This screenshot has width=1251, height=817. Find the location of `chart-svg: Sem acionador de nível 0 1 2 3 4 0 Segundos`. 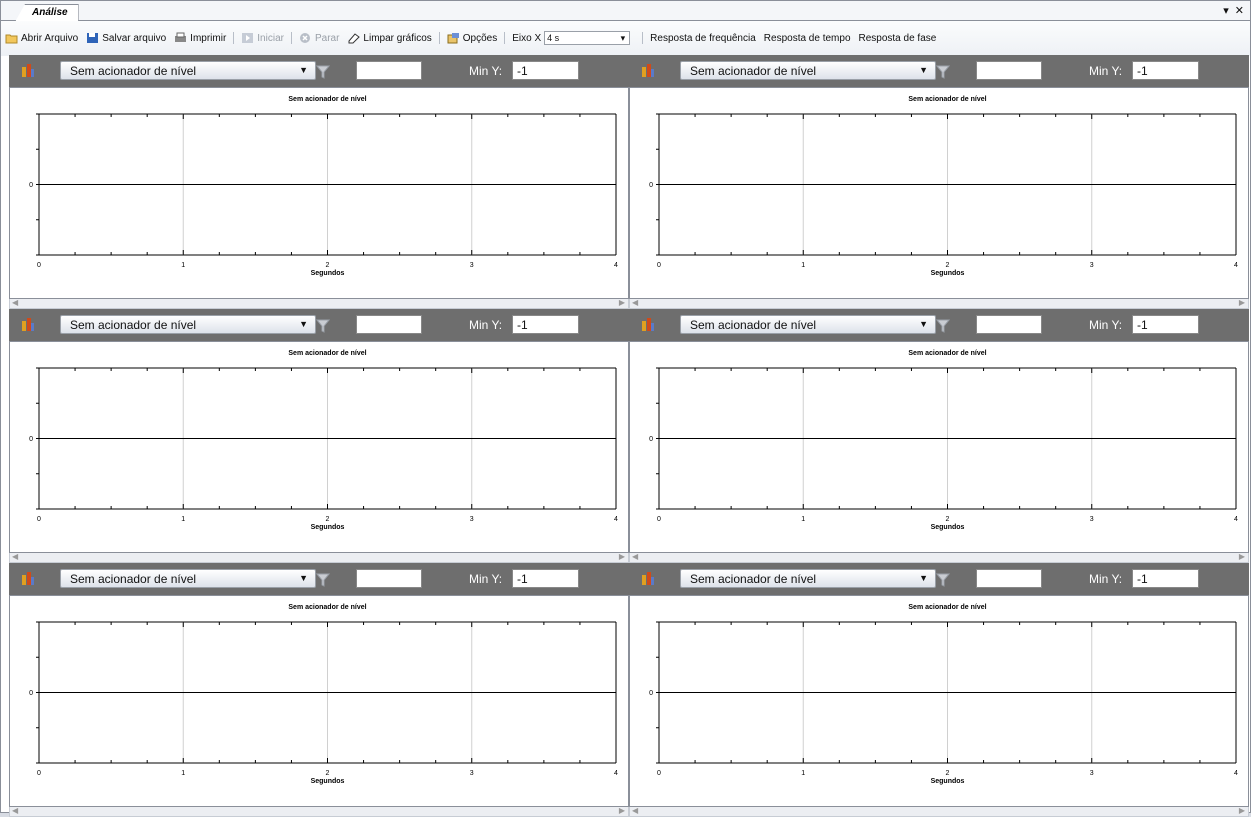

chart-svg: Sem acionador de nível 0 1 2 3 4 0 Segundos is located at coordinates (943, 186).